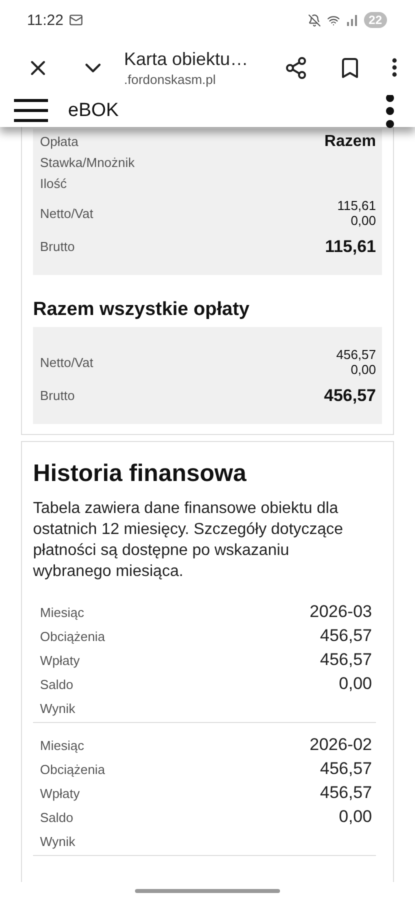 Image resolution: width=415 pixels, height=900 pixels. What do you see at coordinates (341, 612) in the screenshot?
I see `row-value: 2026-03` at bounding box center [341, 612].